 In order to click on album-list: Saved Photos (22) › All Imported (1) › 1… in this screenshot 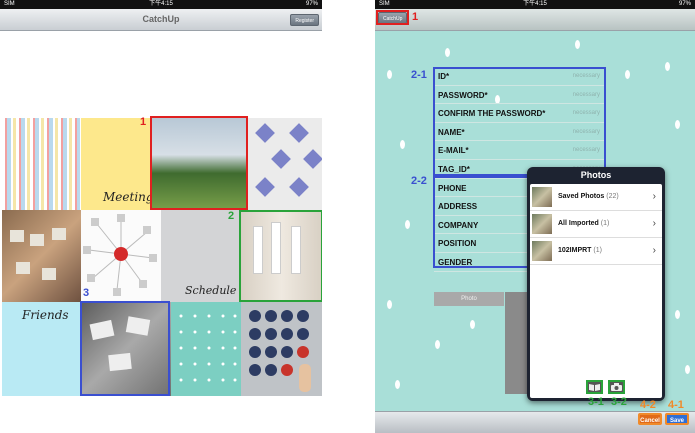, I will do `click(596, 291)`.